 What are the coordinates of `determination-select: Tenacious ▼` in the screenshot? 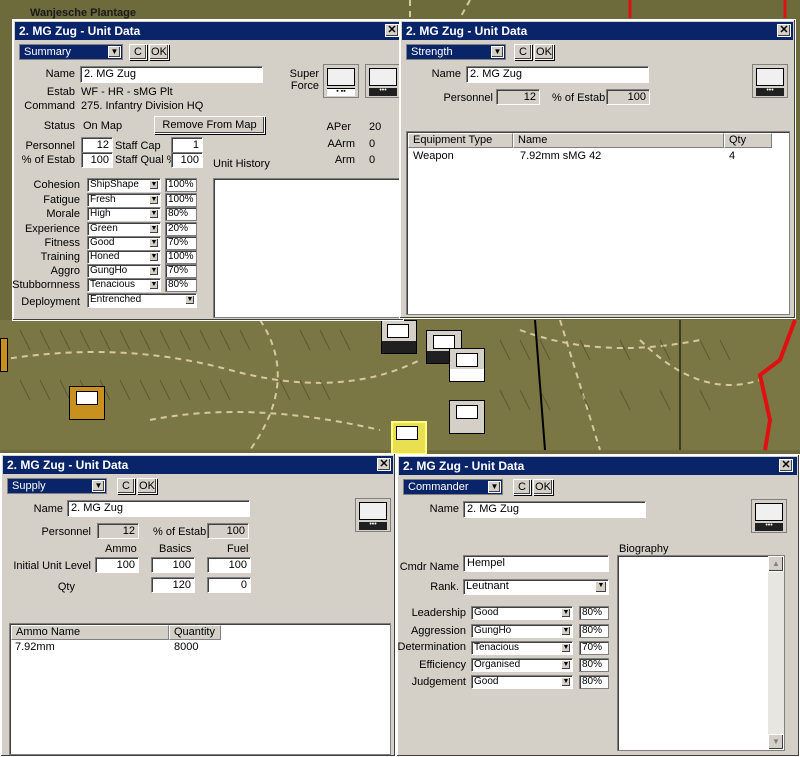 It's located at (522, 648).